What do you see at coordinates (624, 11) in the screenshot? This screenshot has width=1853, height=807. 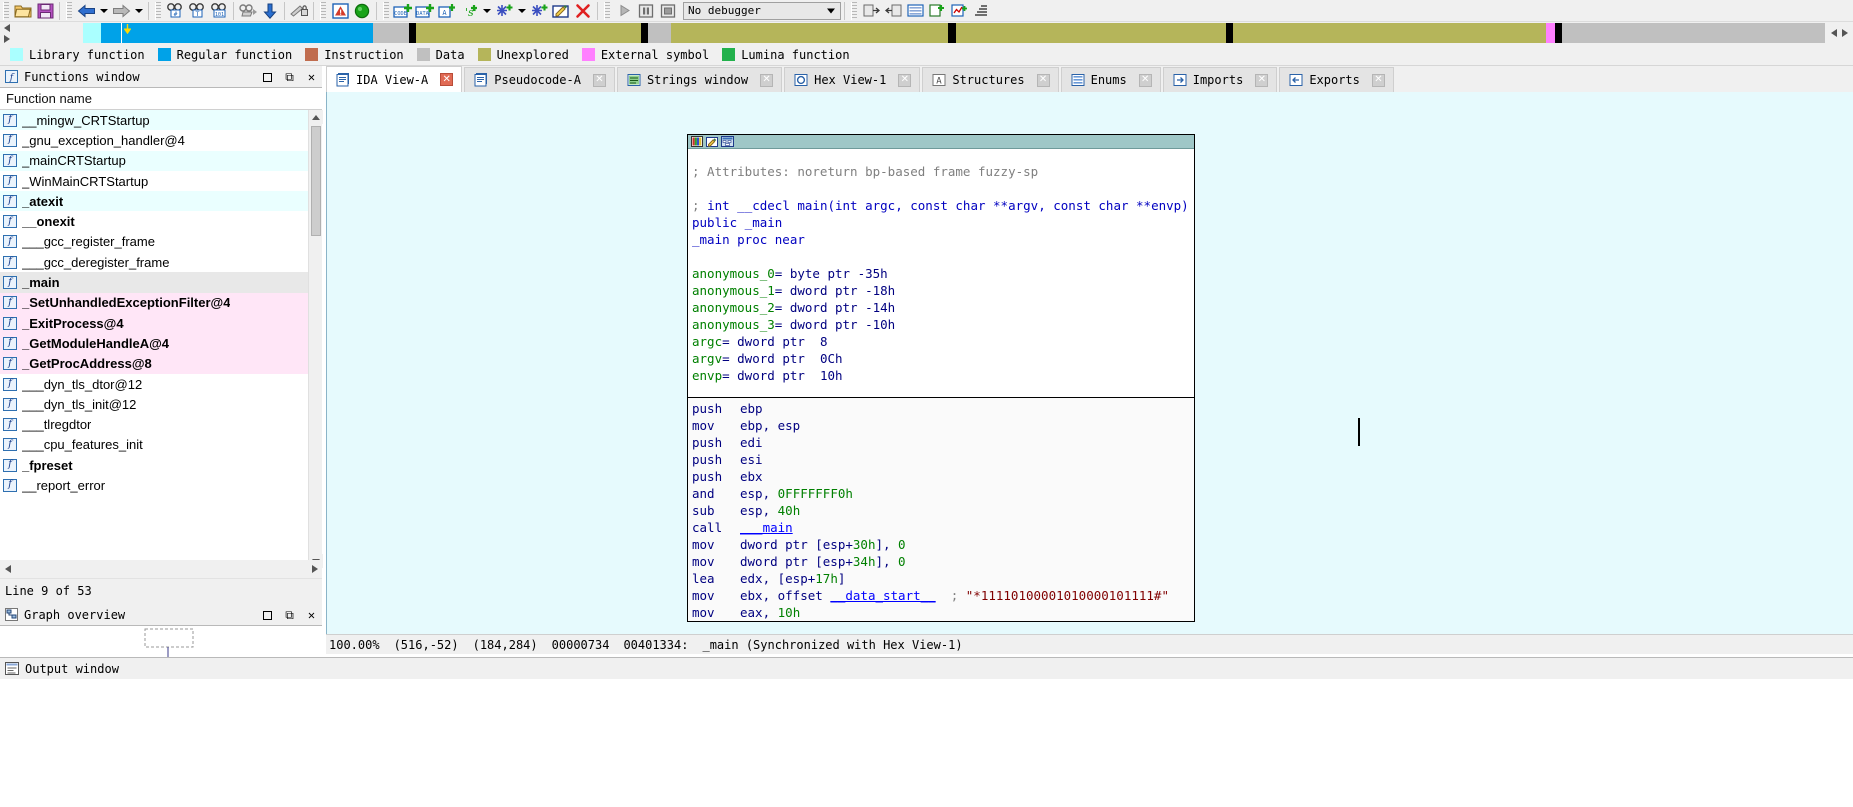 I see `debugger-run-icon` at bounding box center [624, 11].